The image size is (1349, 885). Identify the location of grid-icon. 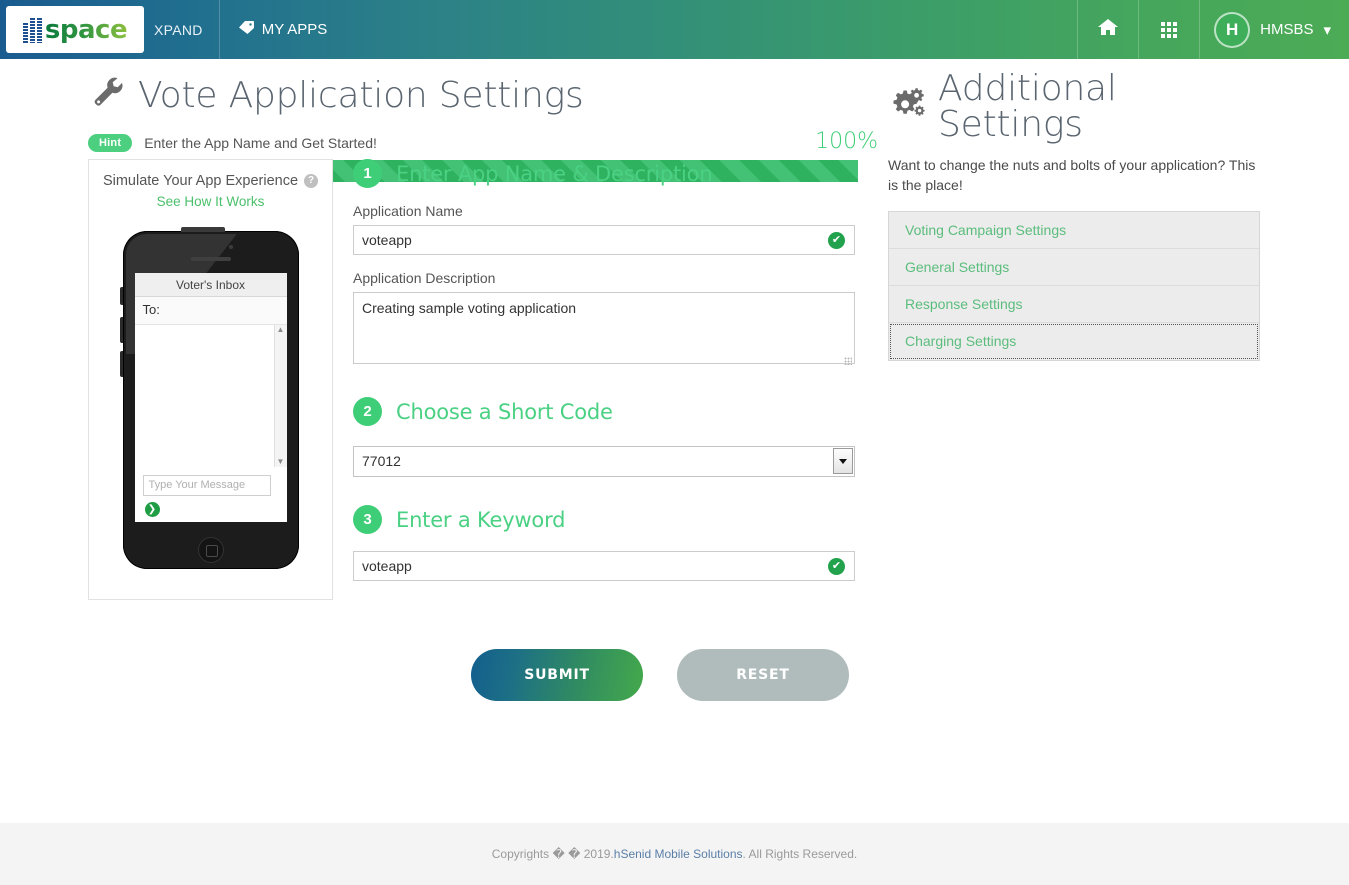
(1169, 29).